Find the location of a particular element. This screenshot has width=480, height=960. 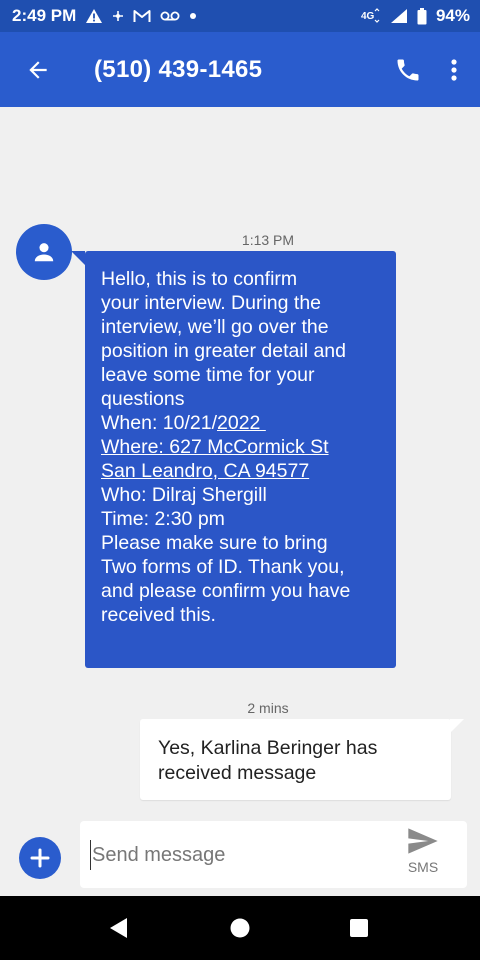

incoming-timestamp: 1:13 PM is located at coordinates (268, 240).